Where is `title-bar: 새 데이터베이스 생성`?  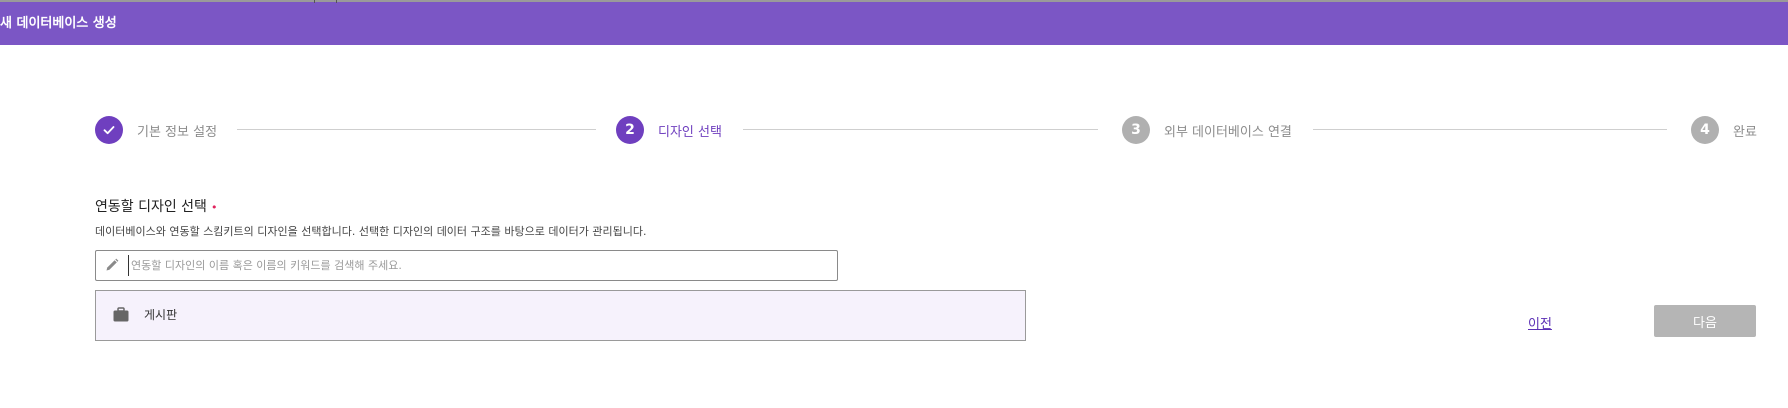 title-bar: 새 데이터베이스 생성 is located at coordinates (894, 22).